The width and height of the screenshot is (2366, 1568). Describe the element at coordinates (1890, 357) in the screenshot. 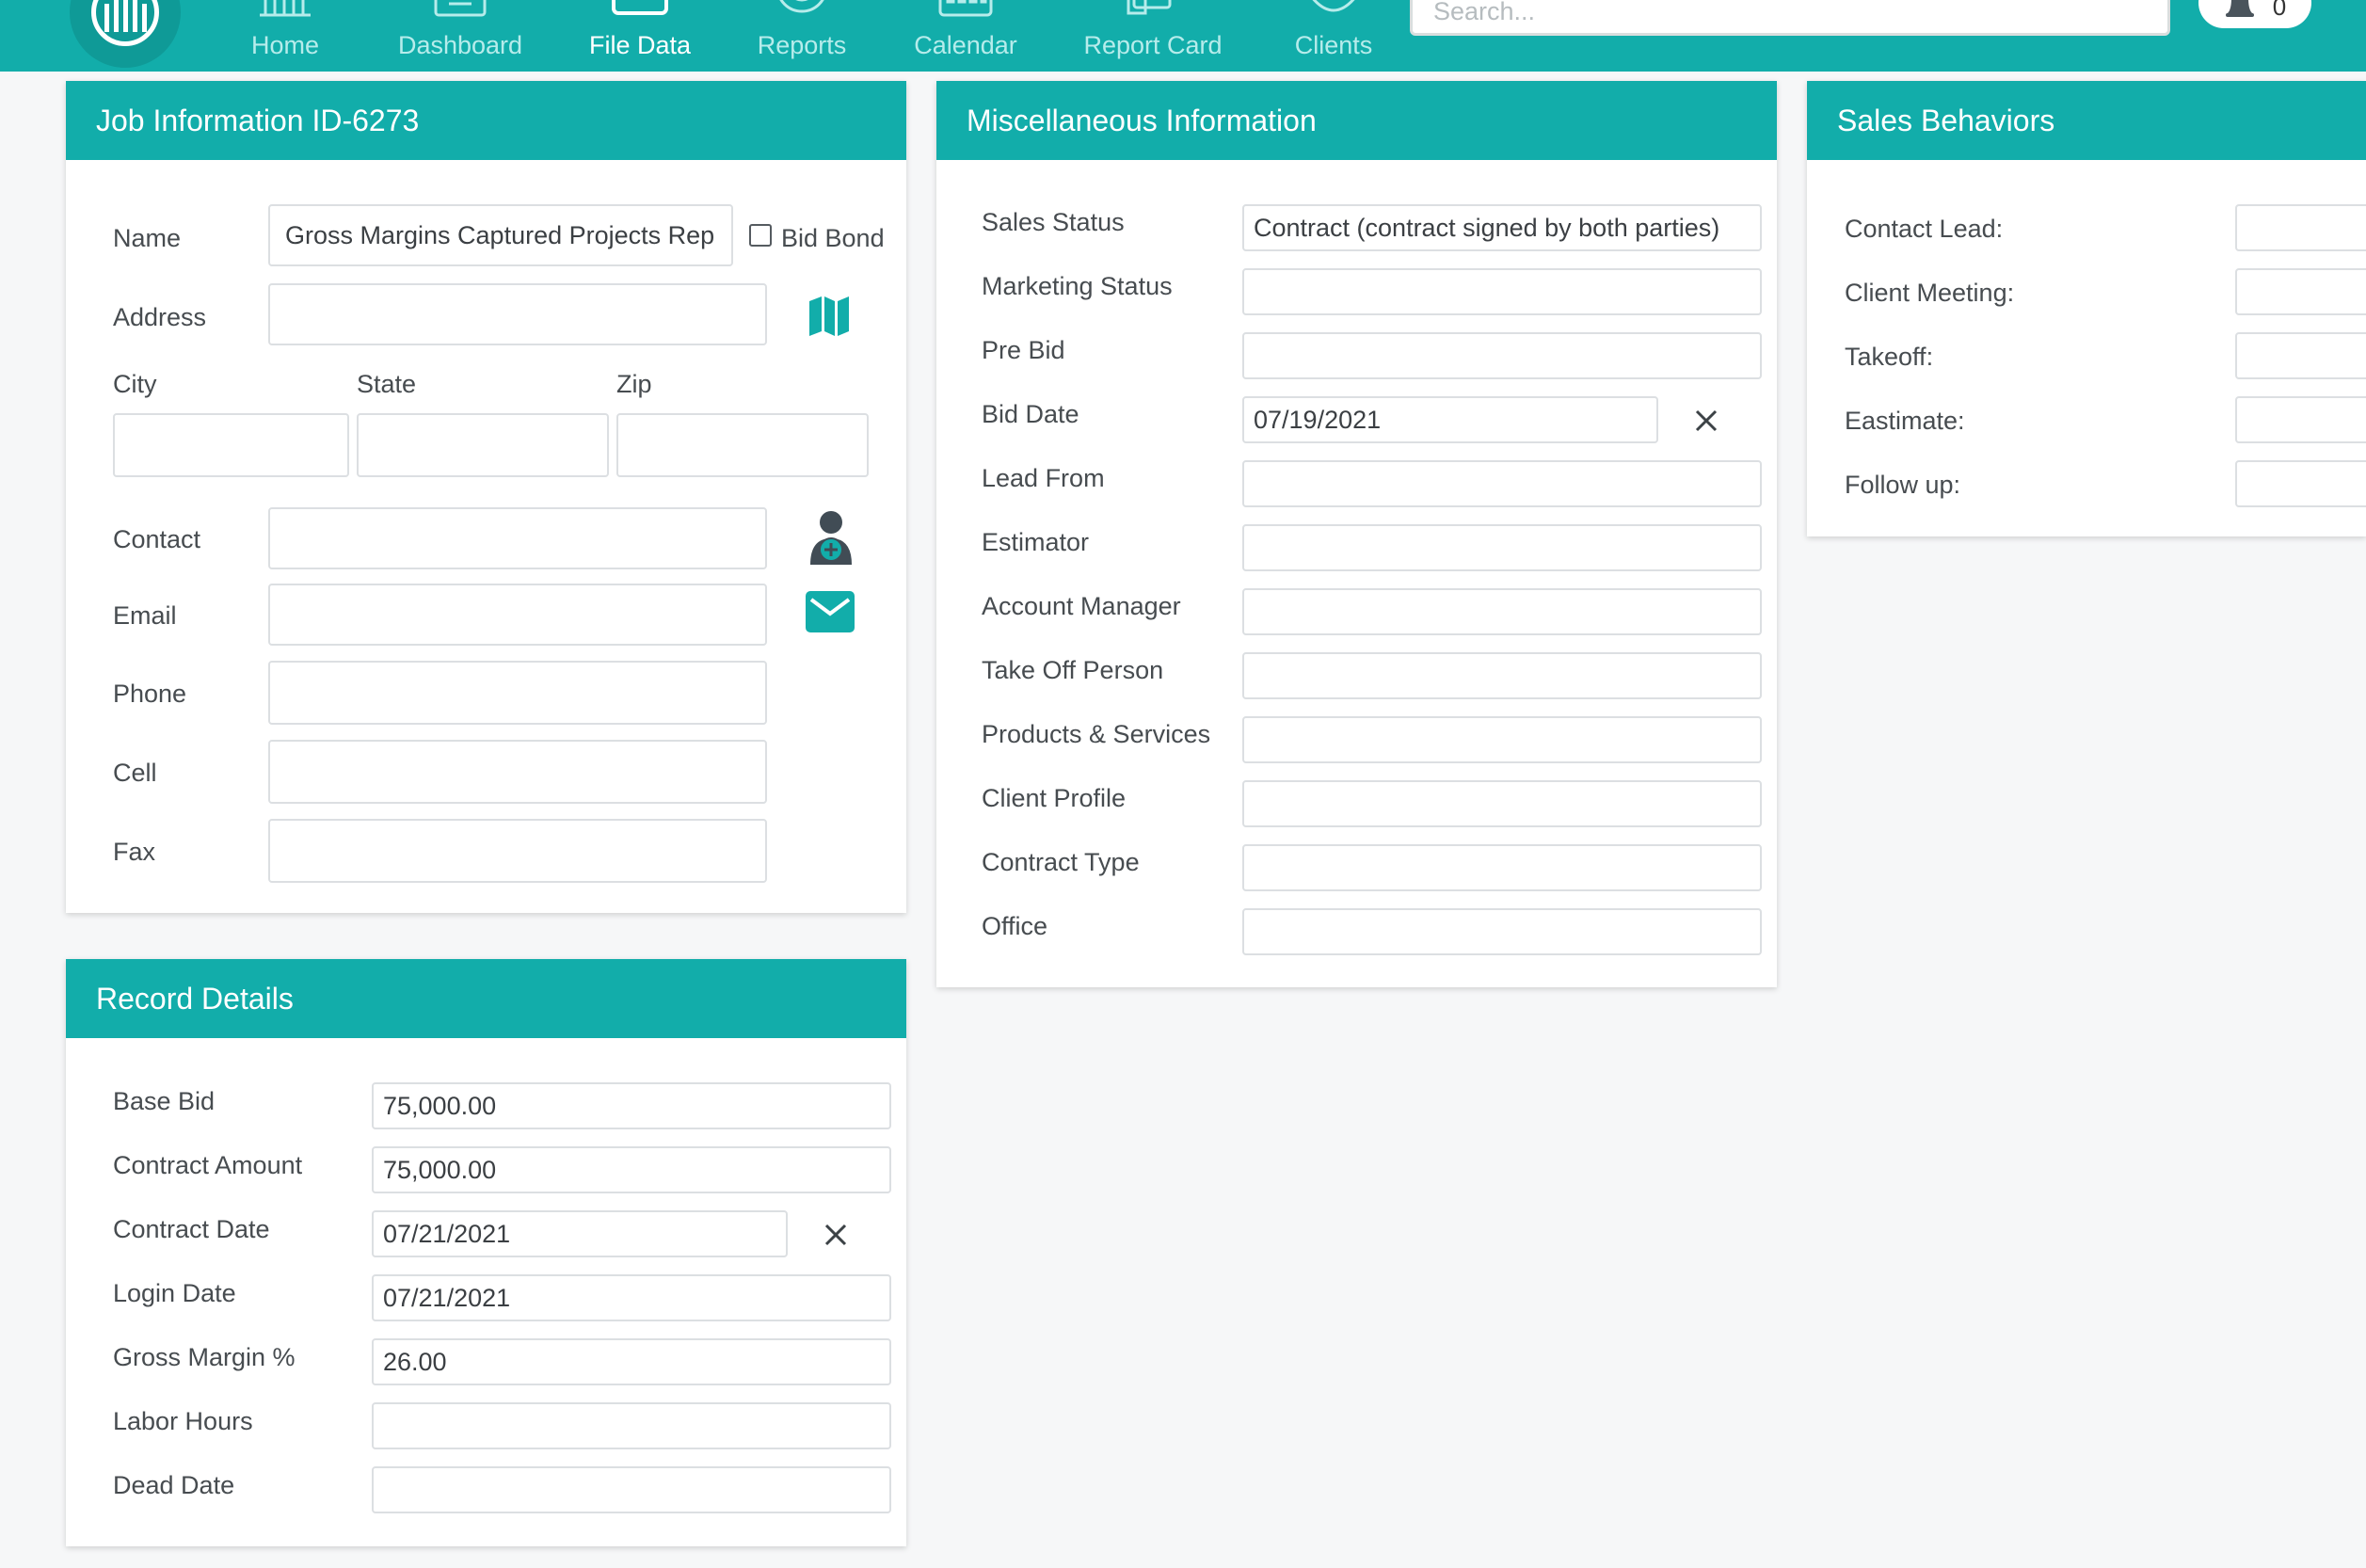

I see `takeoff-label: Takeoff:` at that location.